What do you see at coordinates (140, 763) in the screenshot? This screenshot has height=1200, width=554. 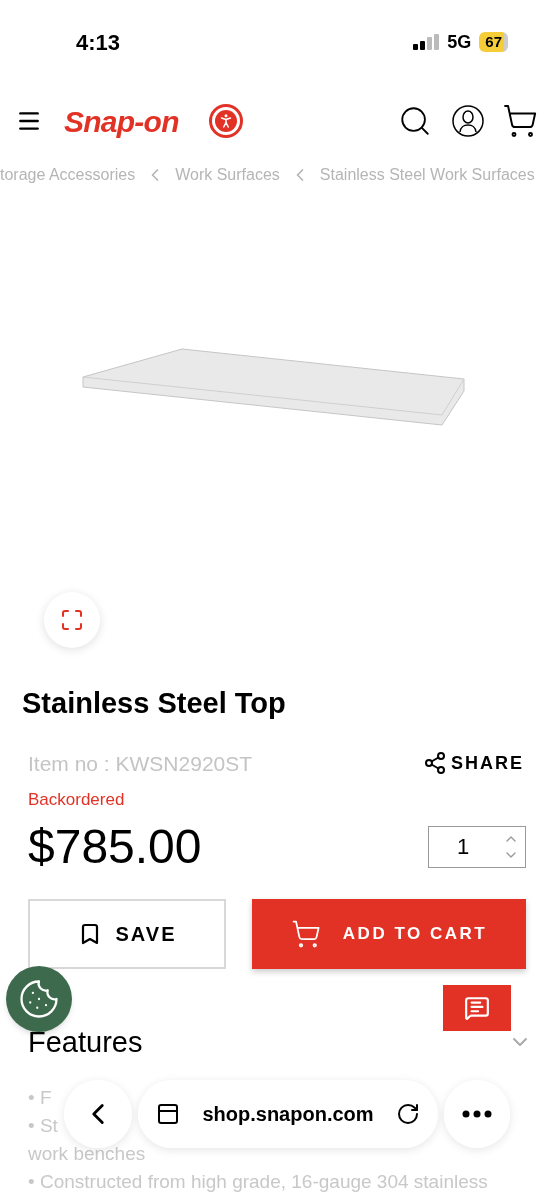 I see `item-number: Item no : KWSN2920ST` at bounding box center [140, 763].